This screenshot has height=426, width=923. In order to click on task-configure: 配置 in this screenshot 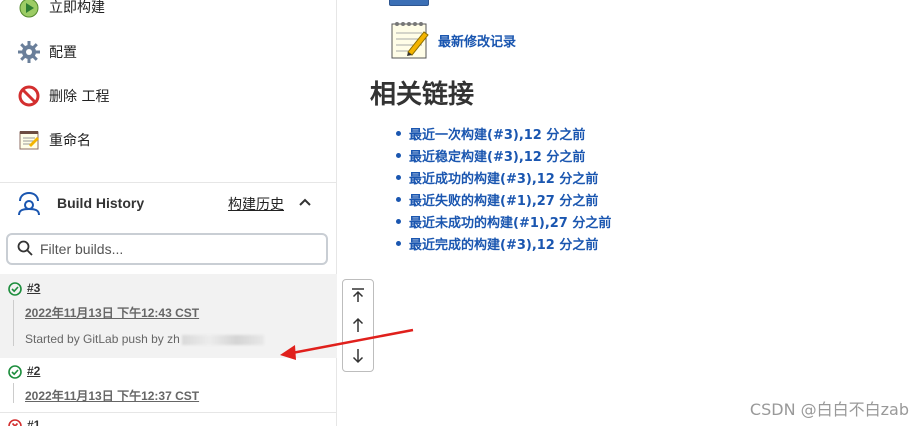, I will do `click(46, 52)`.